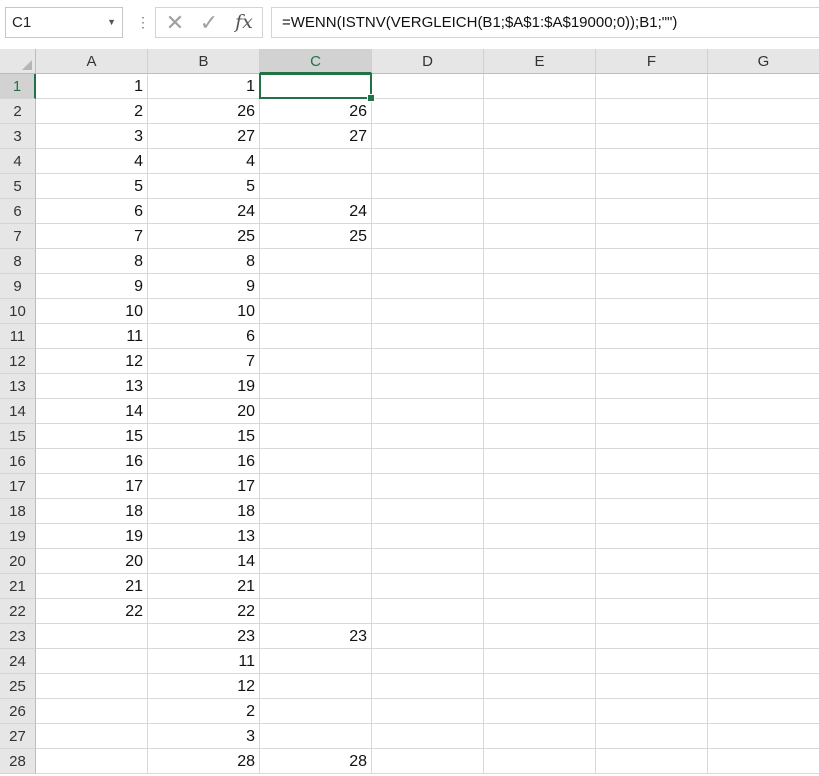  What do you see at coordinates (204, 611) in the screenshot?
I see `cell-b22: 22` at bounding box center [204, 611].